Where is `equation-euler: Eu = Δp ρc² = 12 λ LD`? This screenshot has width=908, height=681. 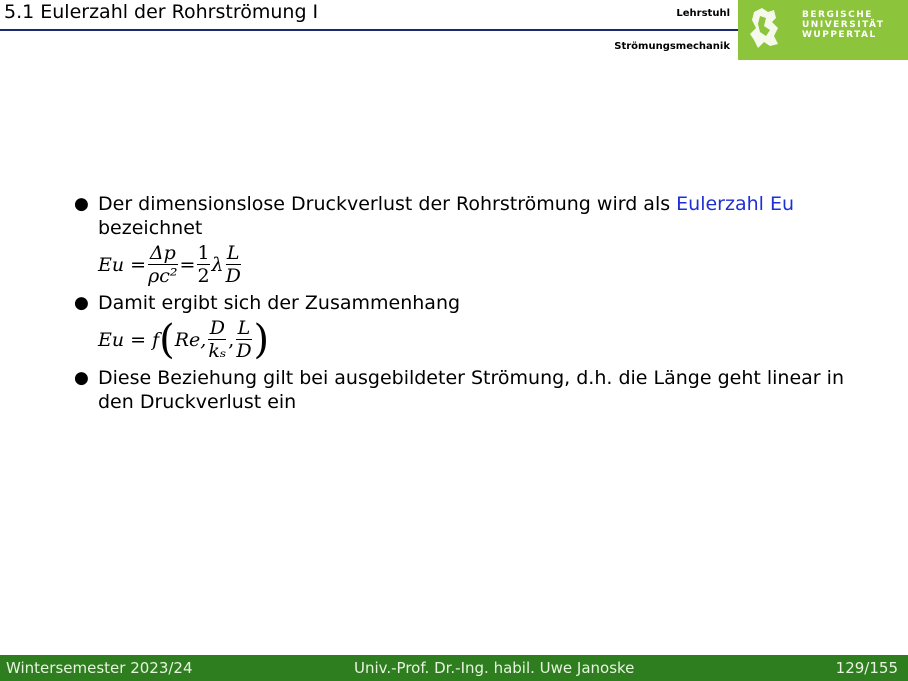 equation-euler: Eu = Δp ρc² = 12 λ LD is located at coordinates (169, 264).